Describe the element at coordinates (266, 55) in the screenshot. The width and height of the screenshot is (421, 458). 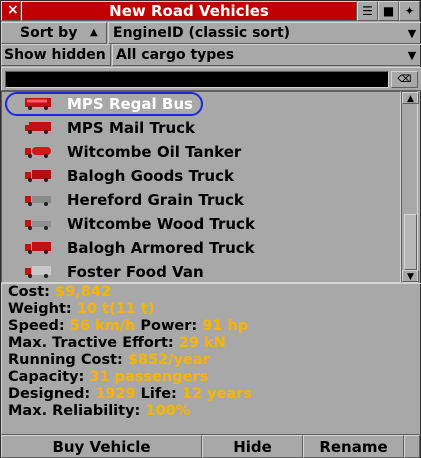
I see `cargo-filter-dropdown: All cargo types ▼` at that location.